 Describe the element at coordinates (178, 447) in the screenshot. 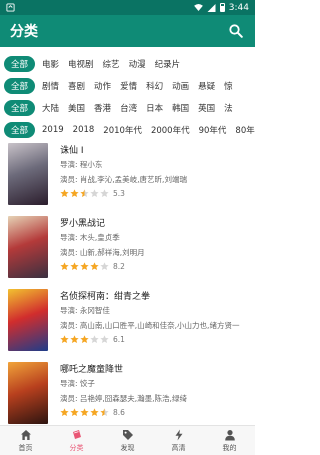

I see `tab-label: 高清` at that location.